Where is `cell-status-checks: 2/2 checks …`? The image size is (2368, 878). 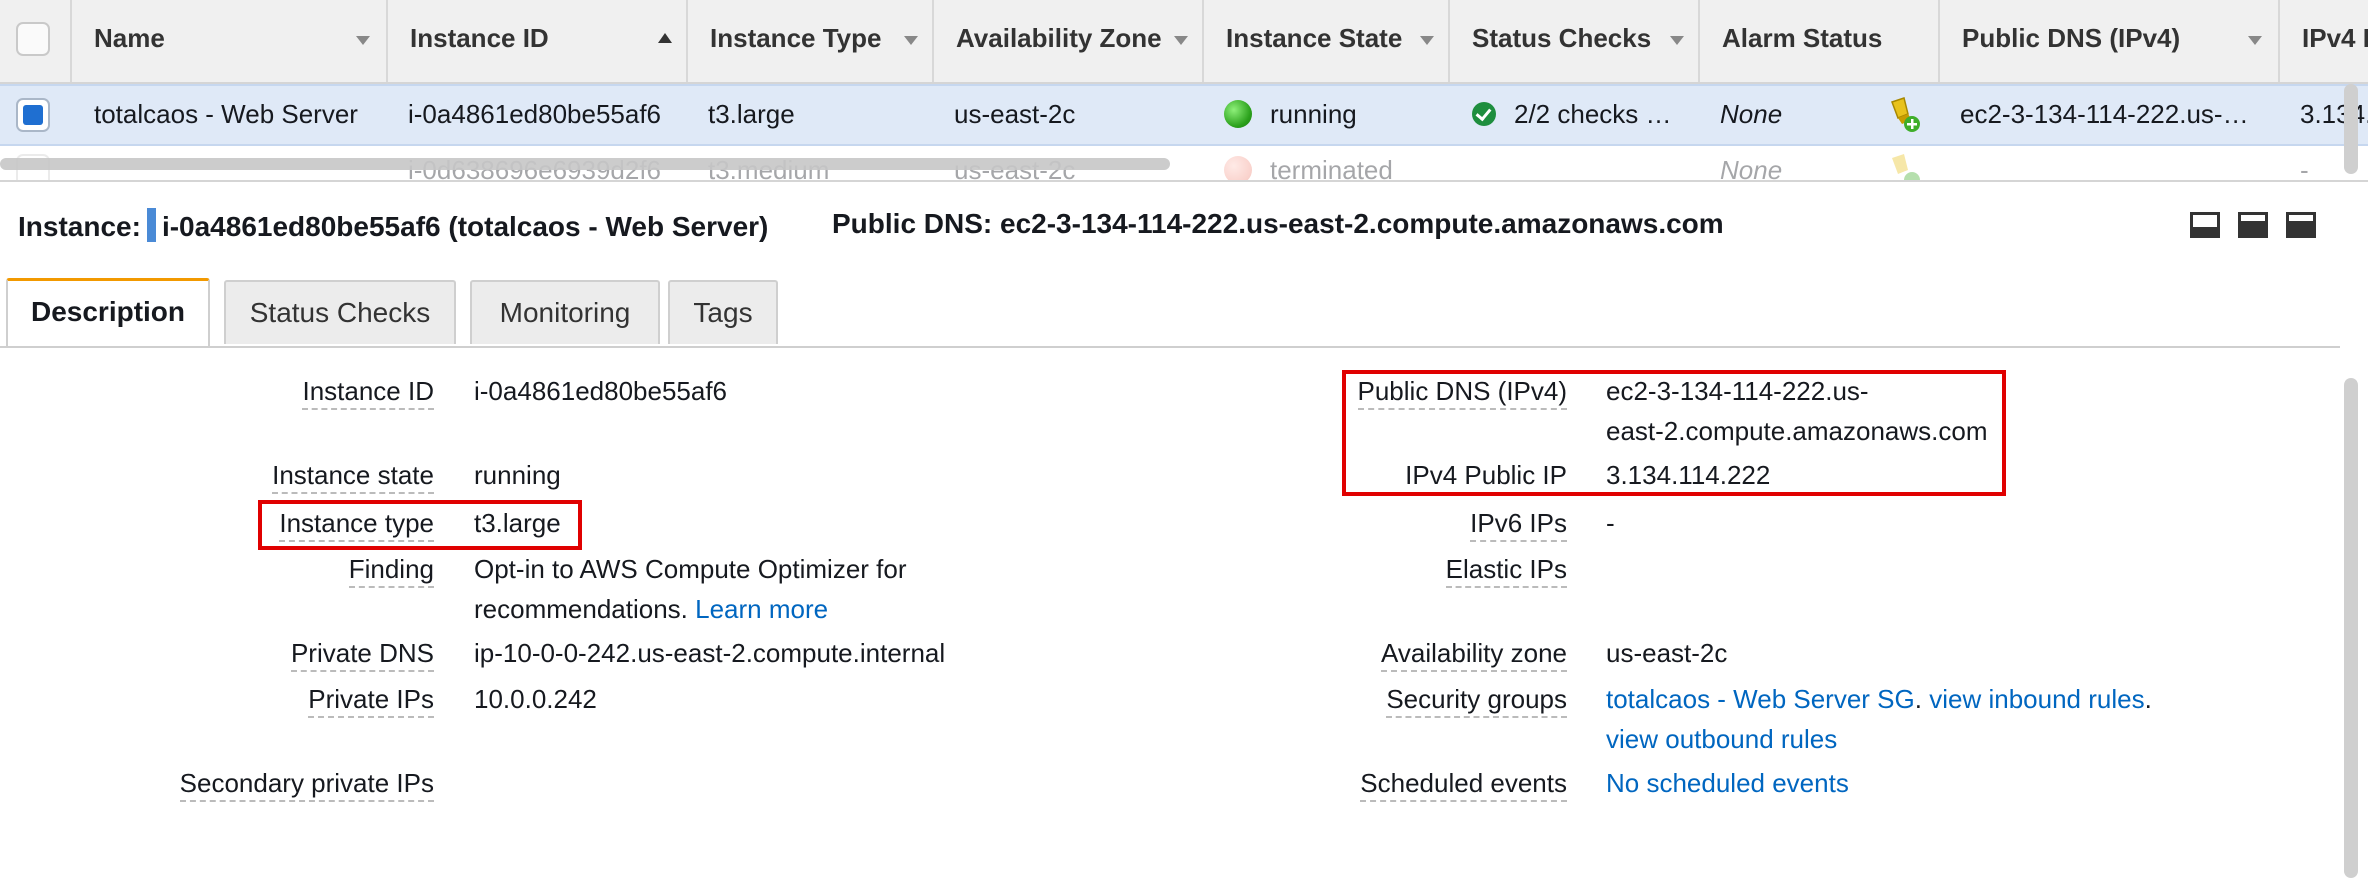
cell-status-checks: 2/2 checks … is located at coordinates (1593, 114).